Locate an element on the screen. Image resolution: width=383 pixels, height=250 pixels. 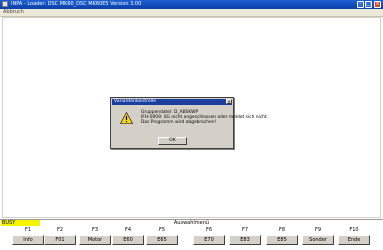
info-button: Info is located at coordinates (28, 240).